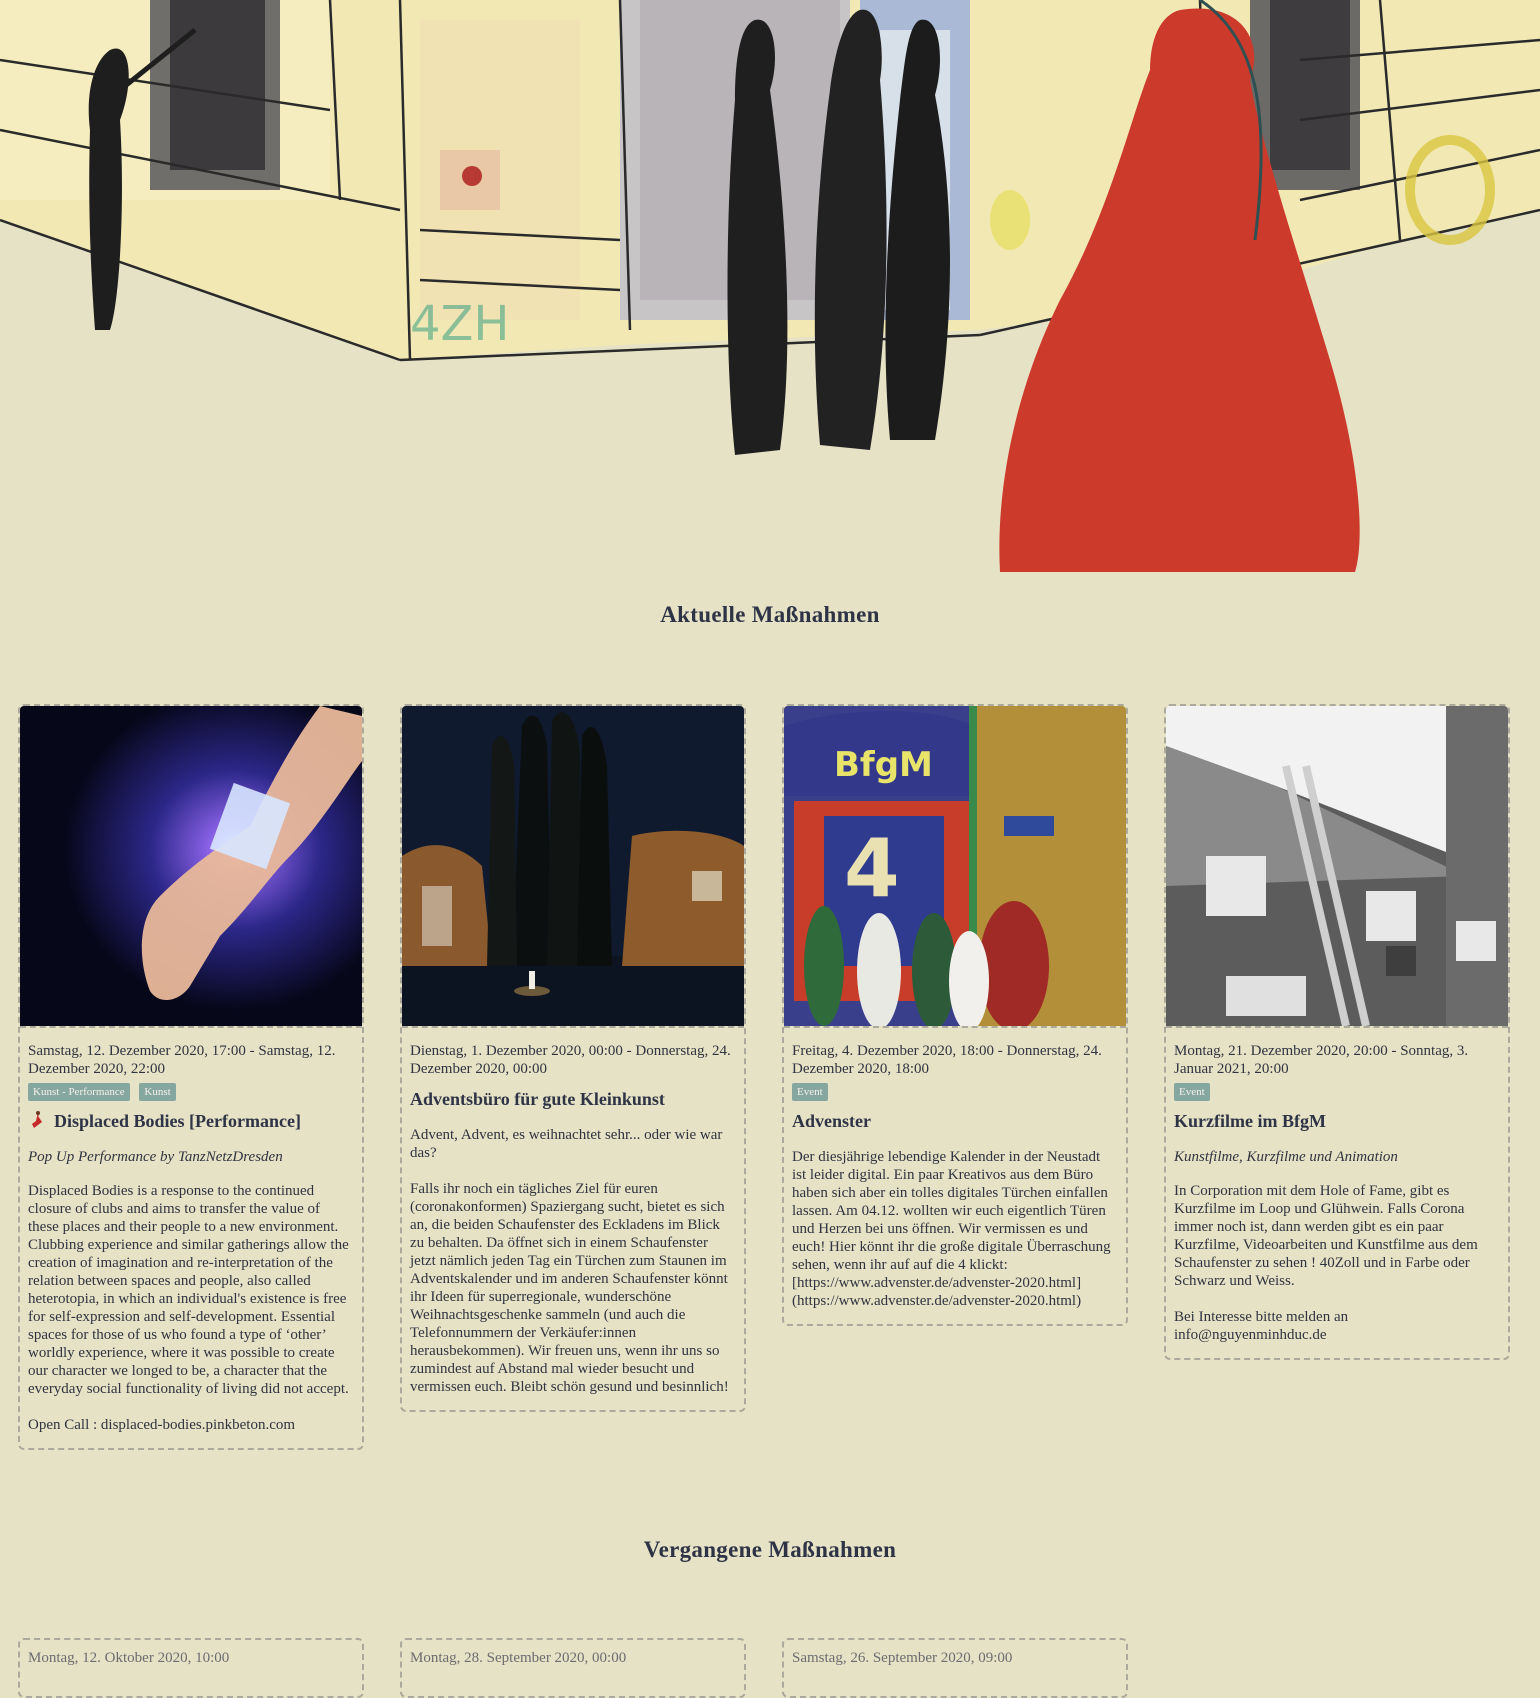  What do you see at coordinates (157, 1092) in the screenshot?
I see `tag-badge: Kunst` at bounding box center [157, 1092].